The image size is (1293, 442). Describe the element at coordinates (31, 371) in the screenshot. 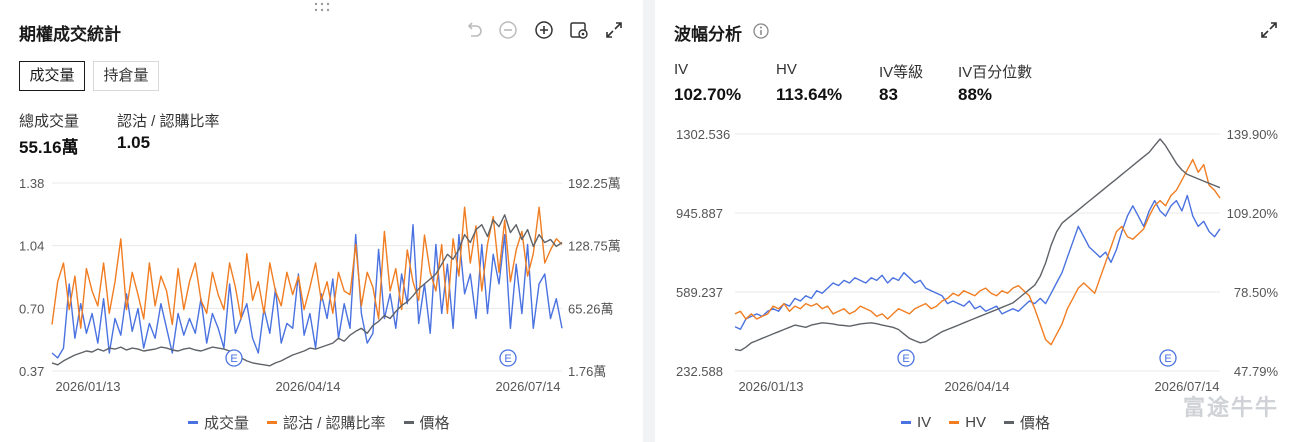

I see `y-left-tick-label: 0.37` at that location.